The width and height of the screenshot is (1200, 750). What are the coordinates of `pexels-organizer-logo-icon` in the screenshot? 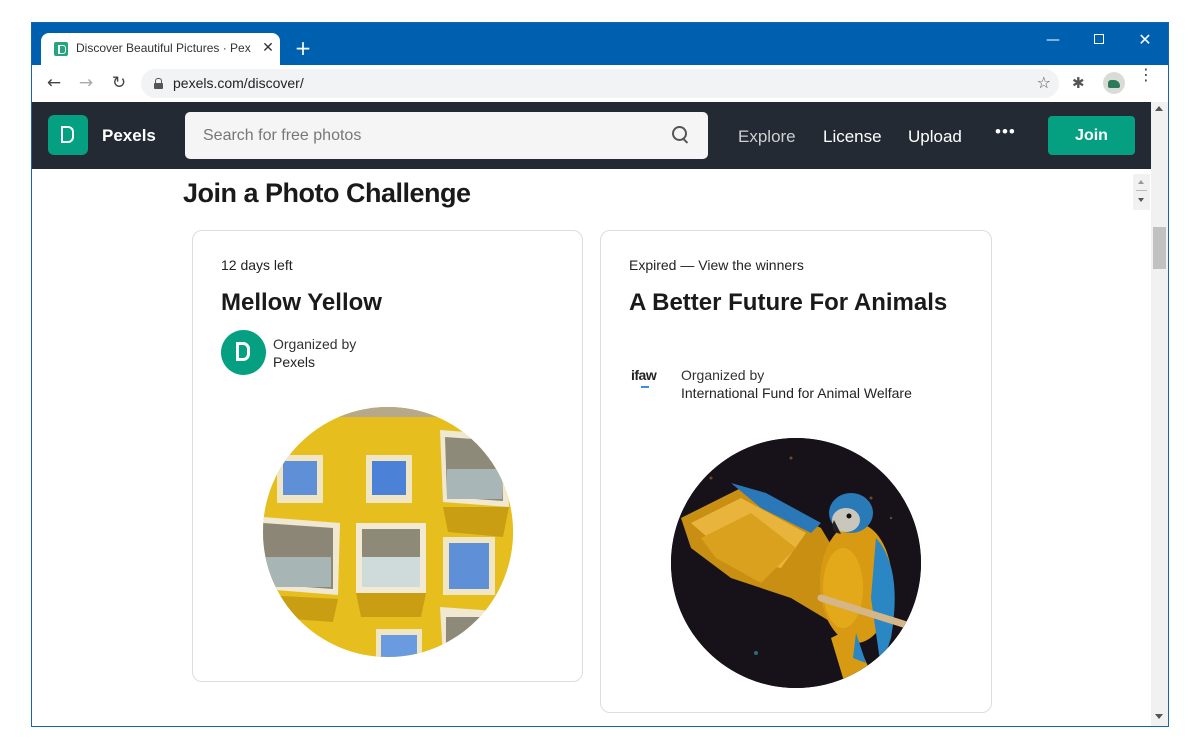 It's located at (243, 352).